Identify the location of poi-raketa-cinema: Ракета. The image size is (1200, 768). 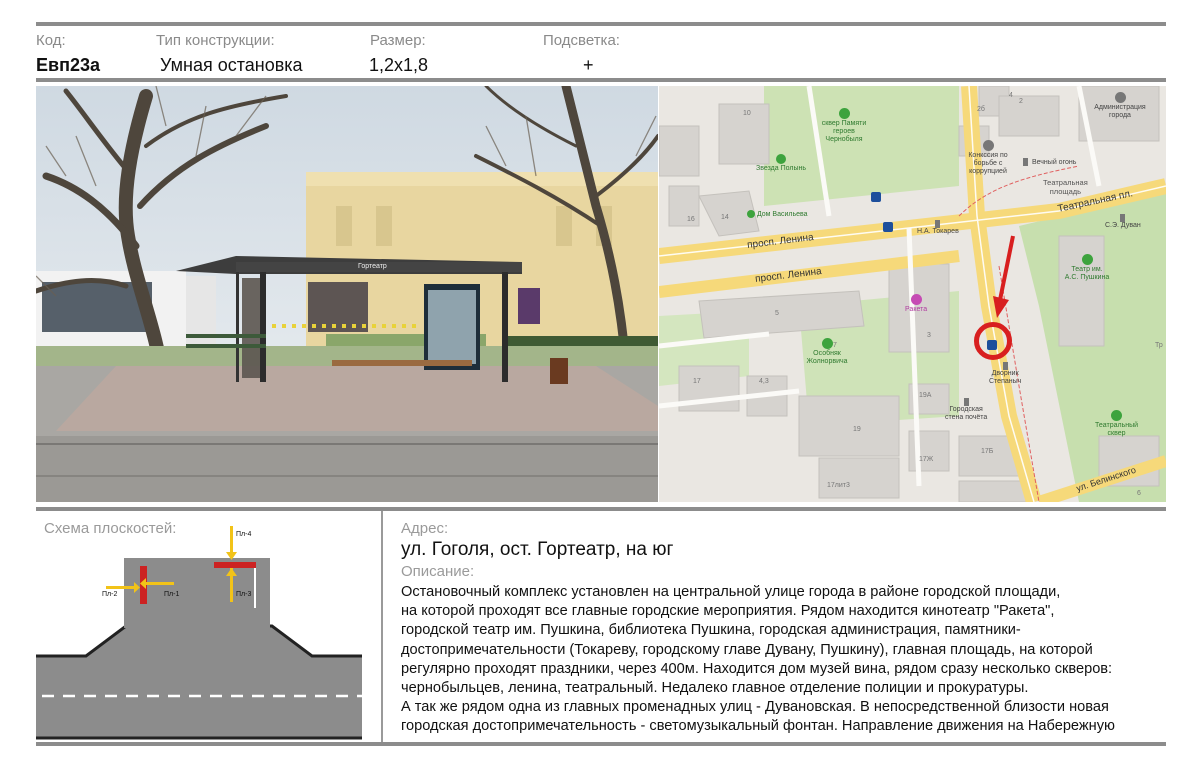
(916, 303).